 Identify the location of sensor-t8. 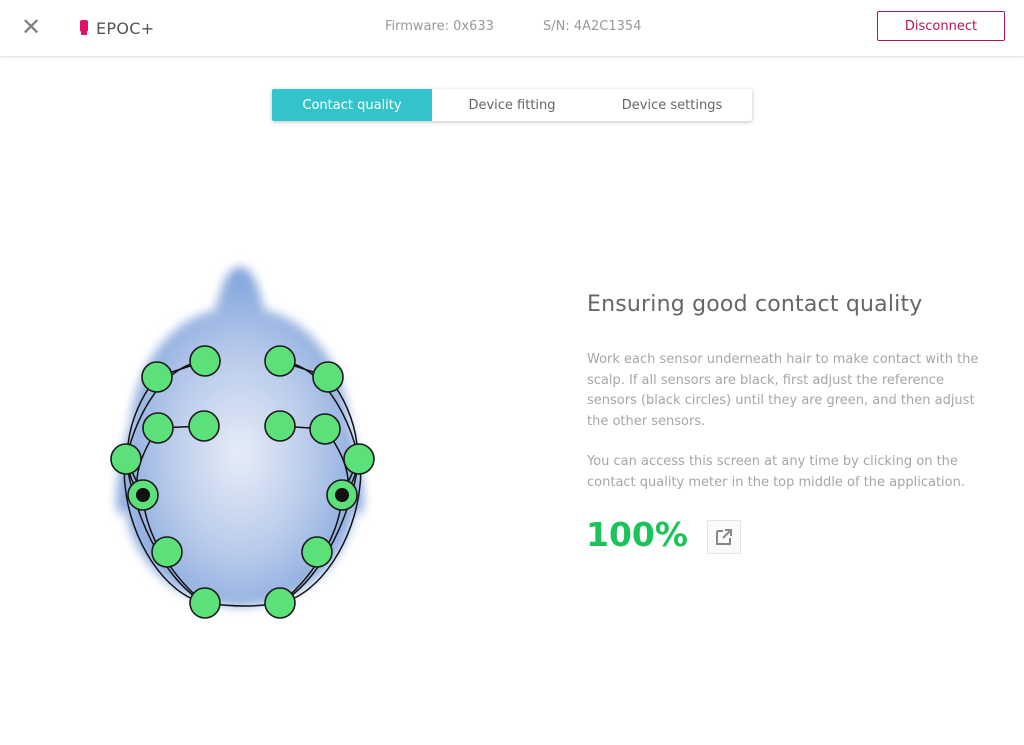
(359, 459).